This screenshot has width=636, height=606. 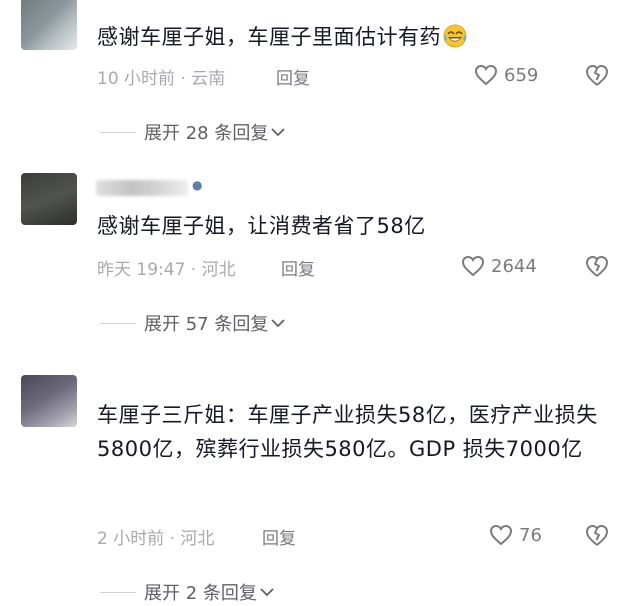 I want to click on like-count: 76, so click(x=530, y=535).